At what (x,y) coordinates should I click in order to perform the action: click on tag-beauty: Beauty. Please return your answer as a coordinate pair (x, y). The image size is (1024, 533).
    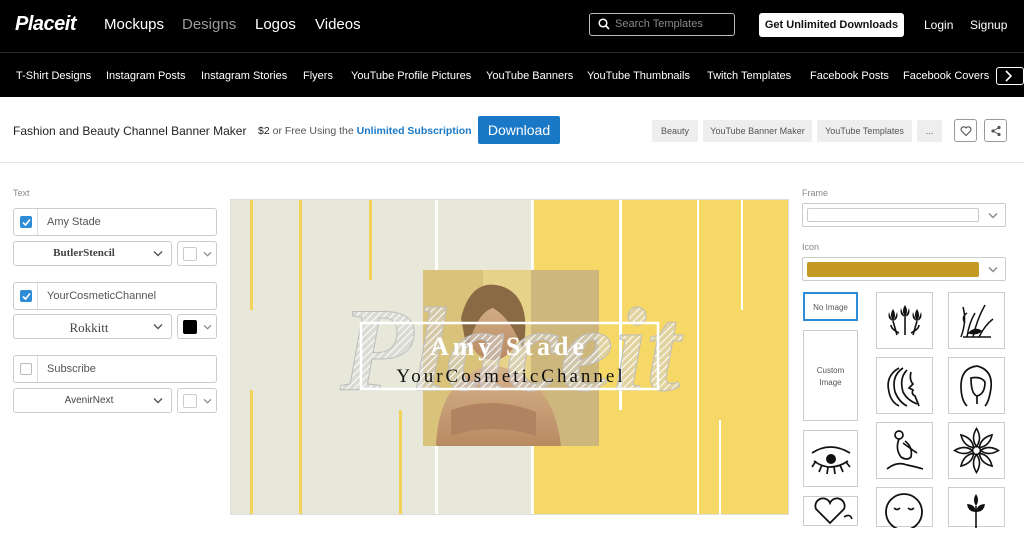
    Looking at the image, I should click on (675, 131).